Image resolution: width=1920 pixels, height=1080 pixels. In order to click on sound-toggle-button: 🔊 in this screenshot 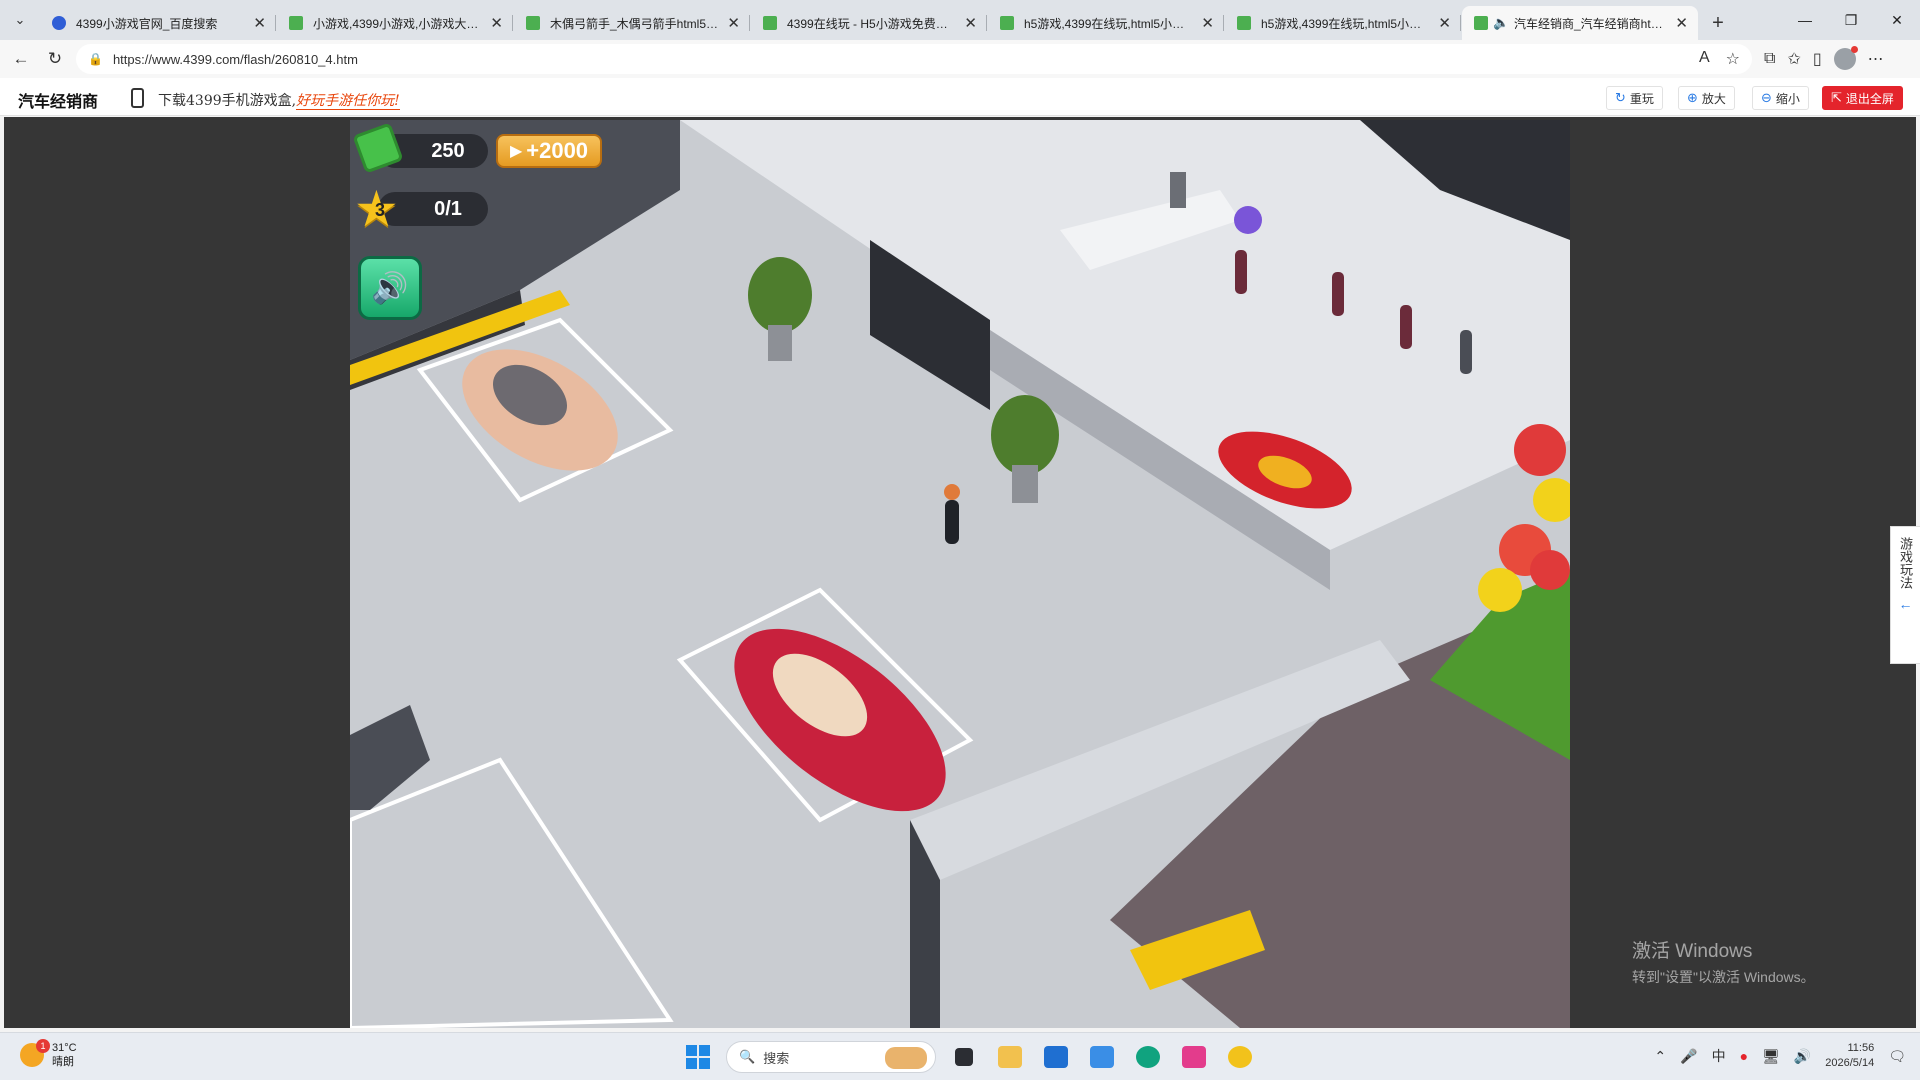, I will do `click(390, 288)`.